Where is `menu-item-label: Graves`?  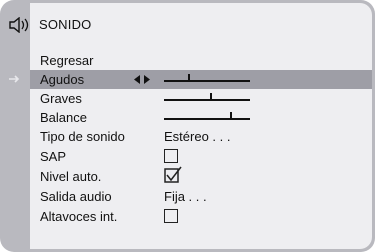
menu-item-label: Graves is located at coordinates (61, 98).